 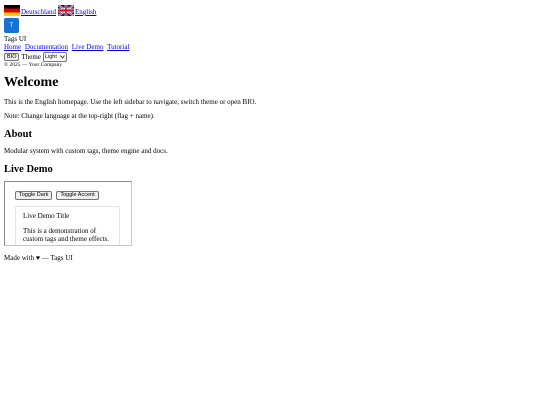 I want to click on germany-flag-icon, so click(x=12, y=10).